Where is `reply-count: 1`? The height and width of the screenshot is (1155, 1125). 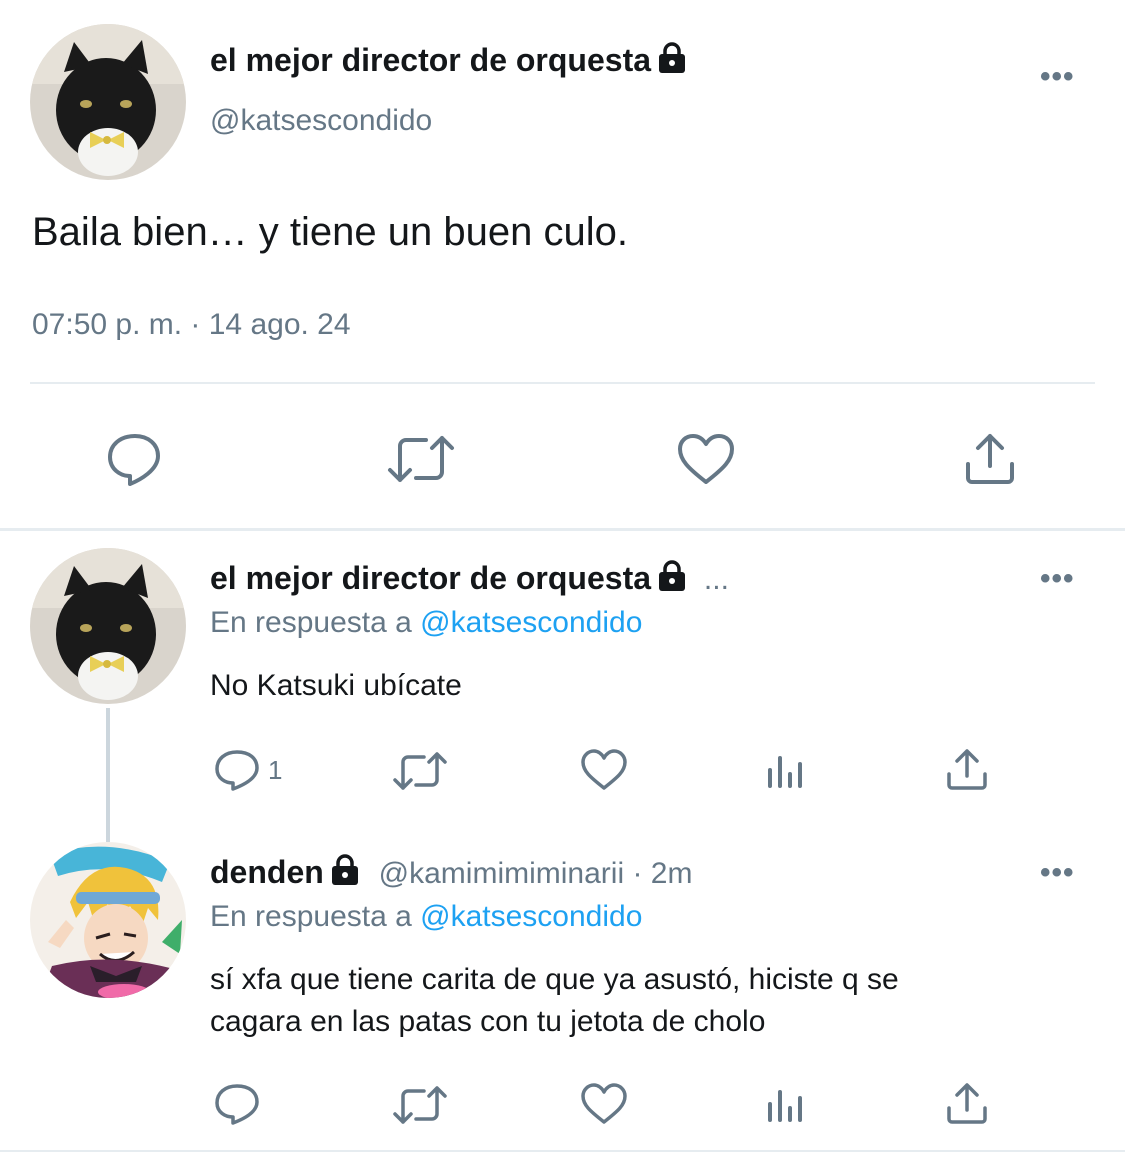 reply-count: 1 is located at coordinates (275, 769).